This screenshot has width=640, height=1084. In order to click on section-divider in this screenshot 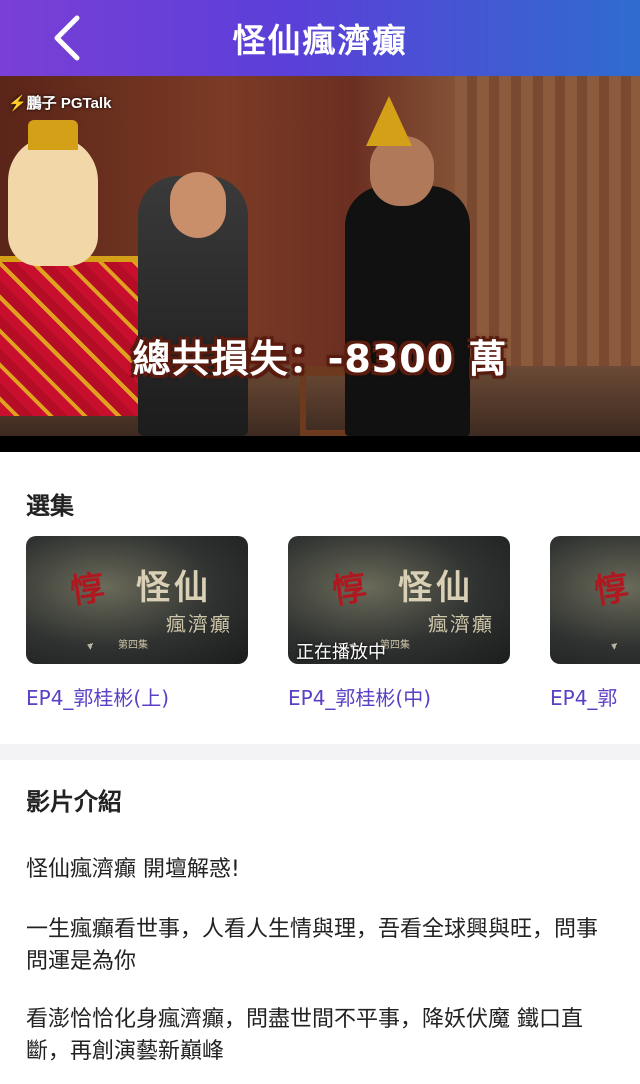, I will do `click(320, 752)`.